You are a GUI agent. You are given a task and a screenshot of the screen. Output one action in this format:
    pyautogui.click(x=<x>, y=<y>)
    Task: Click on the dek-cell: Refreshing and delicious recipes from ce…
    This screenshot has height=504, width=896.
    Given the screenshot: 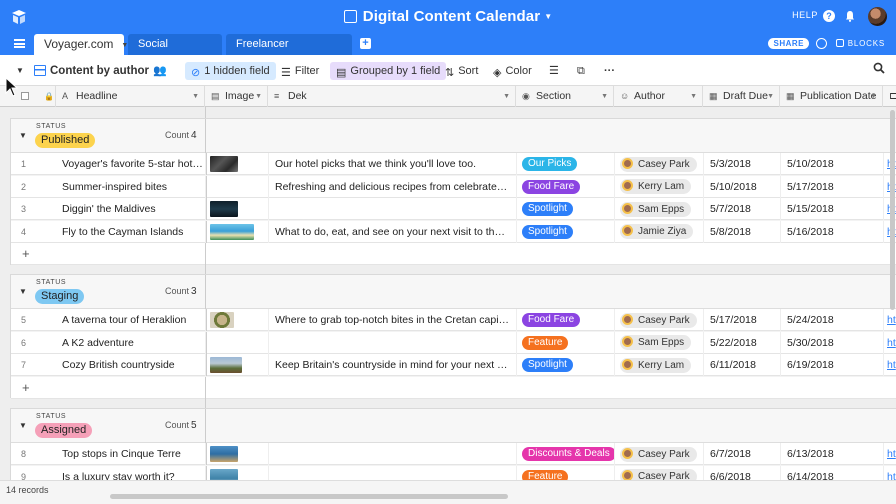 What is the action you would take?
    pyautogui.click(x=393, y=186)
    